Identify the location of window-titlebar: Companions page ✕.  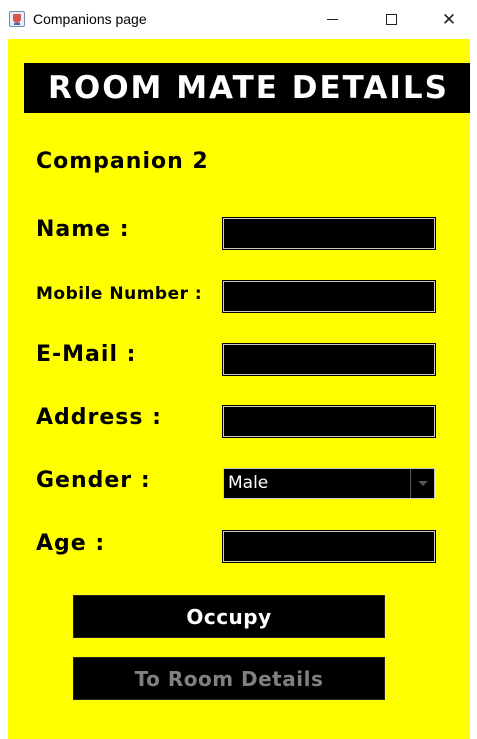
(238, 19).